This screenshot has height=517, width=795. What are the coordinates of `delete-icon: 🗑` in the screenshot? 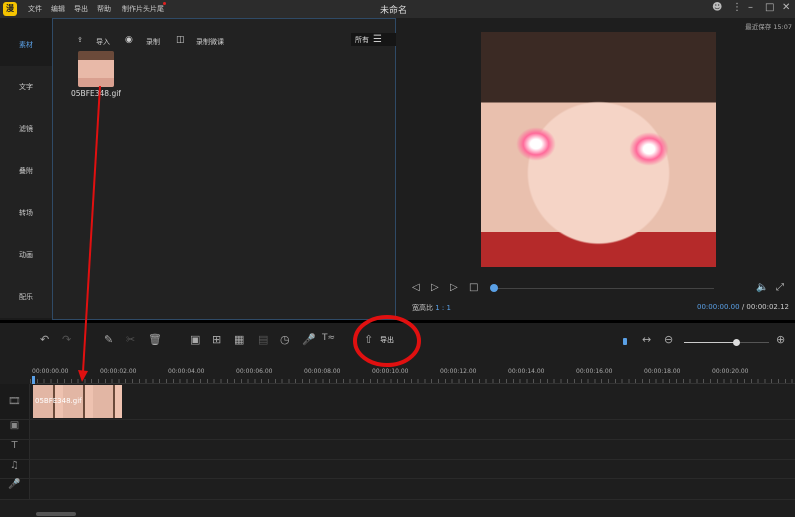 It's located at (155, 339).